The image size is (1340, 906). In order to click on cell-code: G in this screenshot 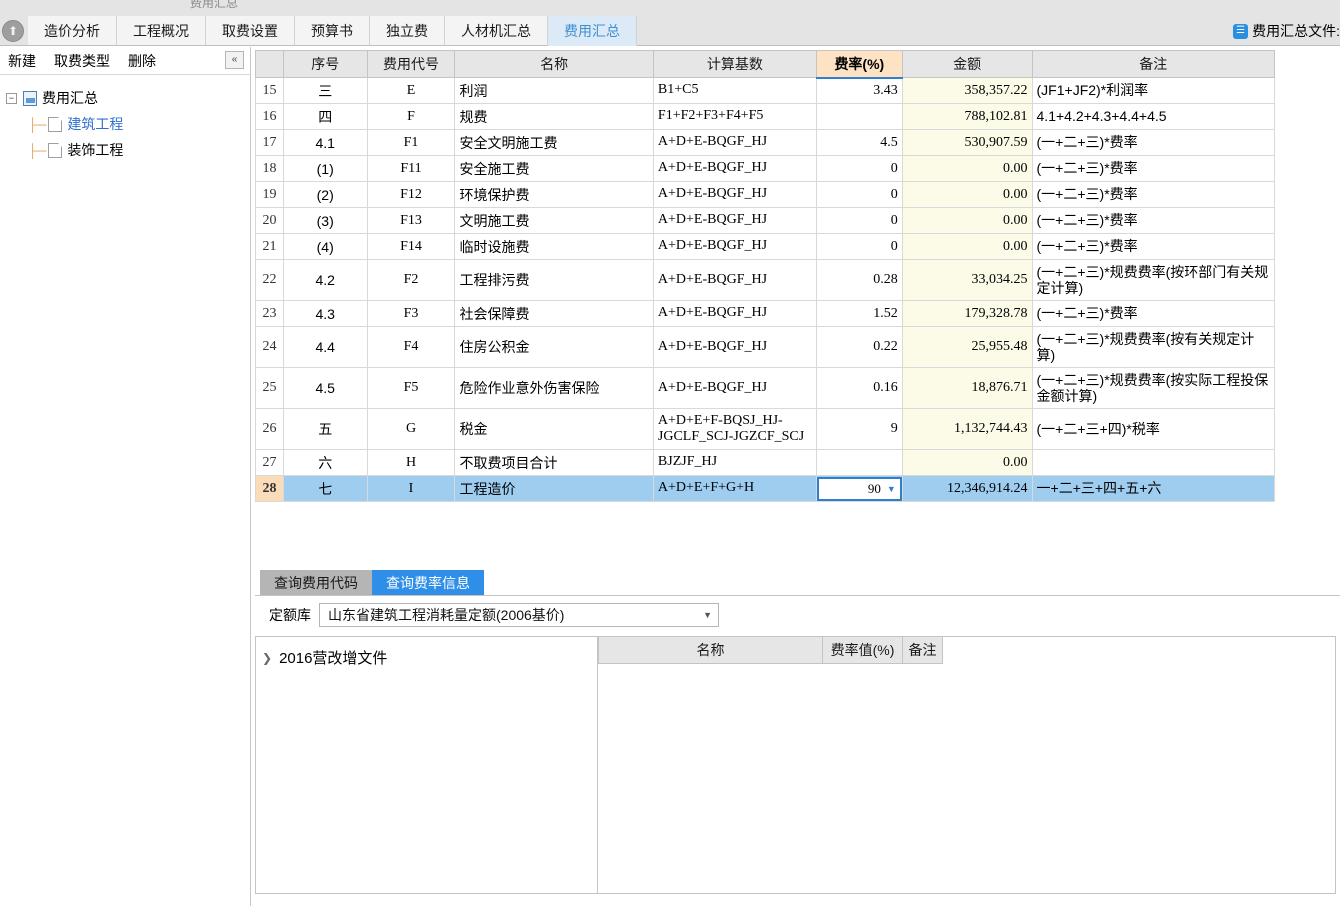, I will do `click(411, 429)`.